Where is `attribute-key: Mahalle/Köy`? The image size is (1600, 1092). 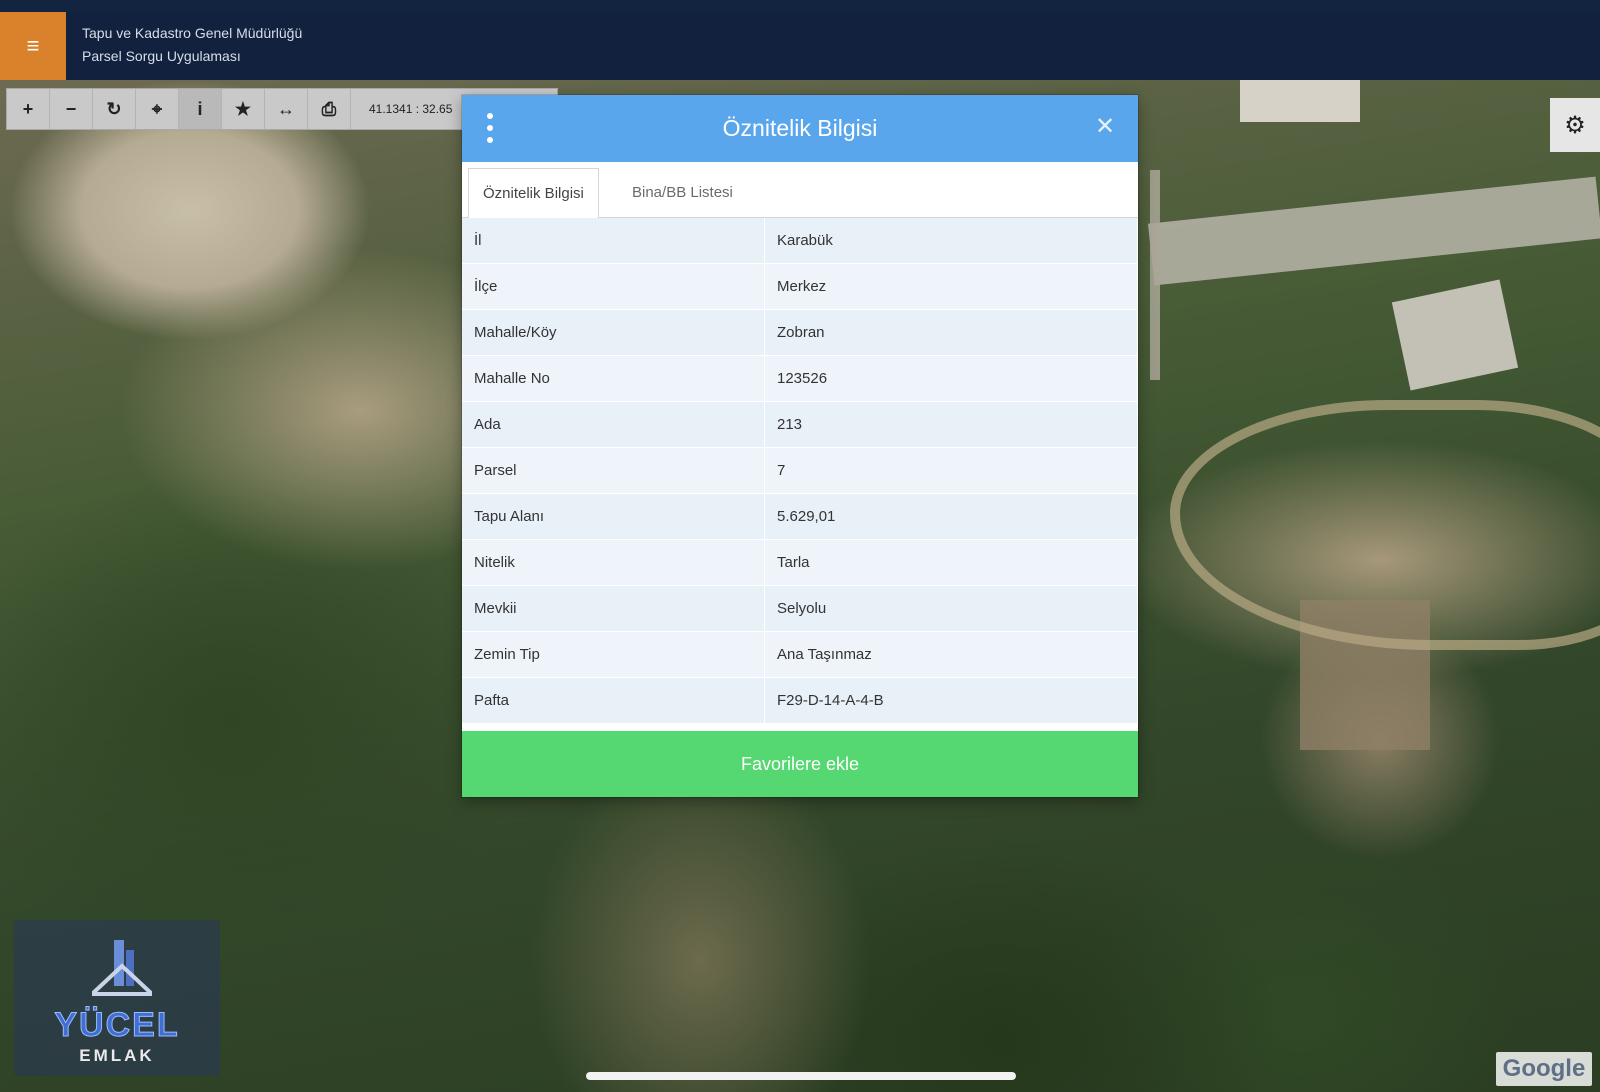 attribute-key: Mahalle/Köy is located at coordinates (613, 332).